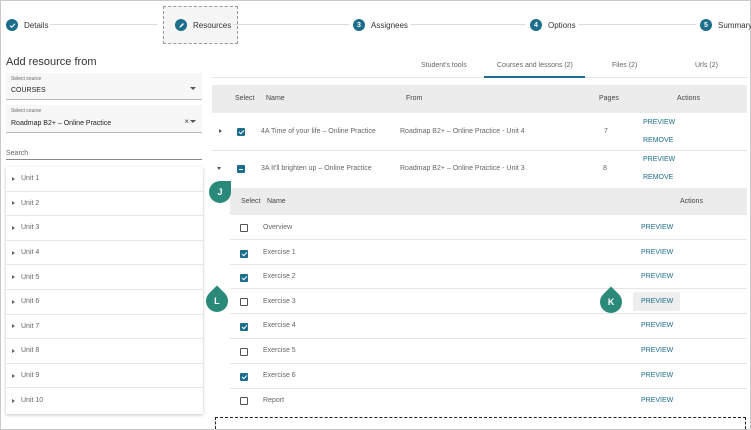 The width and height of the screenshot is (751, 430). What do you see at coordinates (279, 350) in the screenshot?
I see `row-name: Exercise 5` at bounding box center [279, 350].